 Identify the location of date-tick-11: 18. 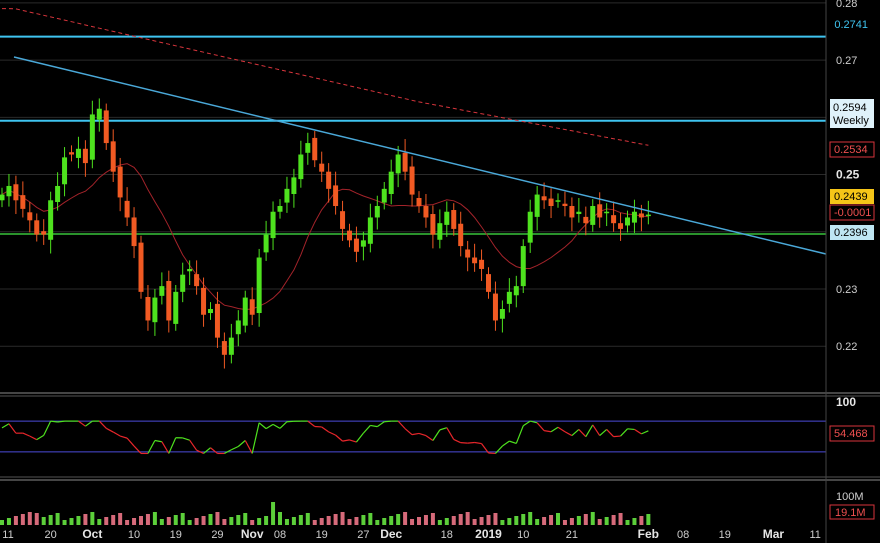
(447, 535).